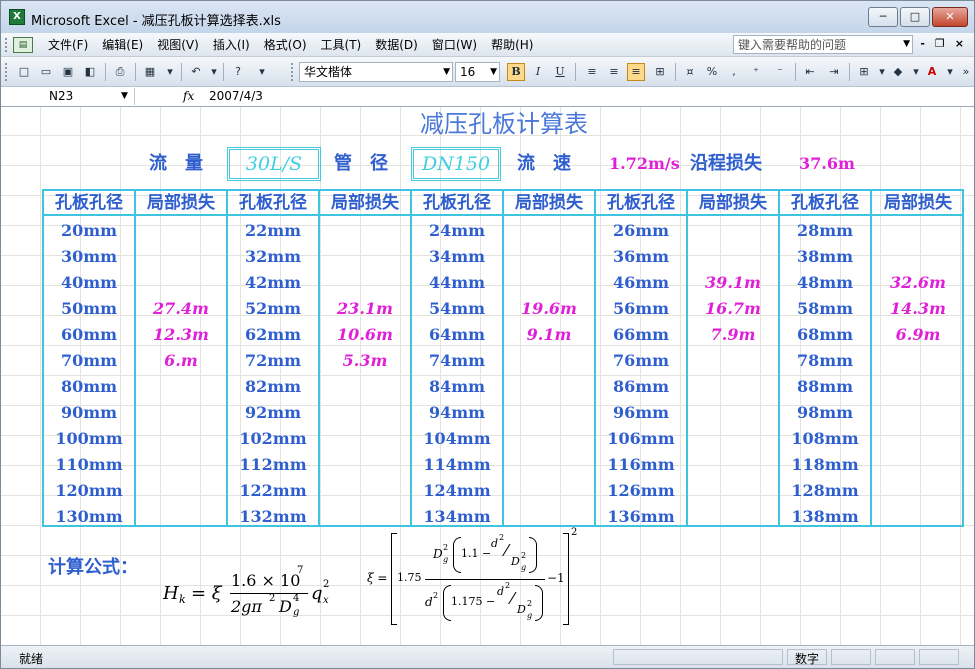 The image size is (975, 669). What do you see at coordinates (641, 283) in the screenshot?
I see `orifice-diameter-cell: 46mm` at bounding box center [641, 283].